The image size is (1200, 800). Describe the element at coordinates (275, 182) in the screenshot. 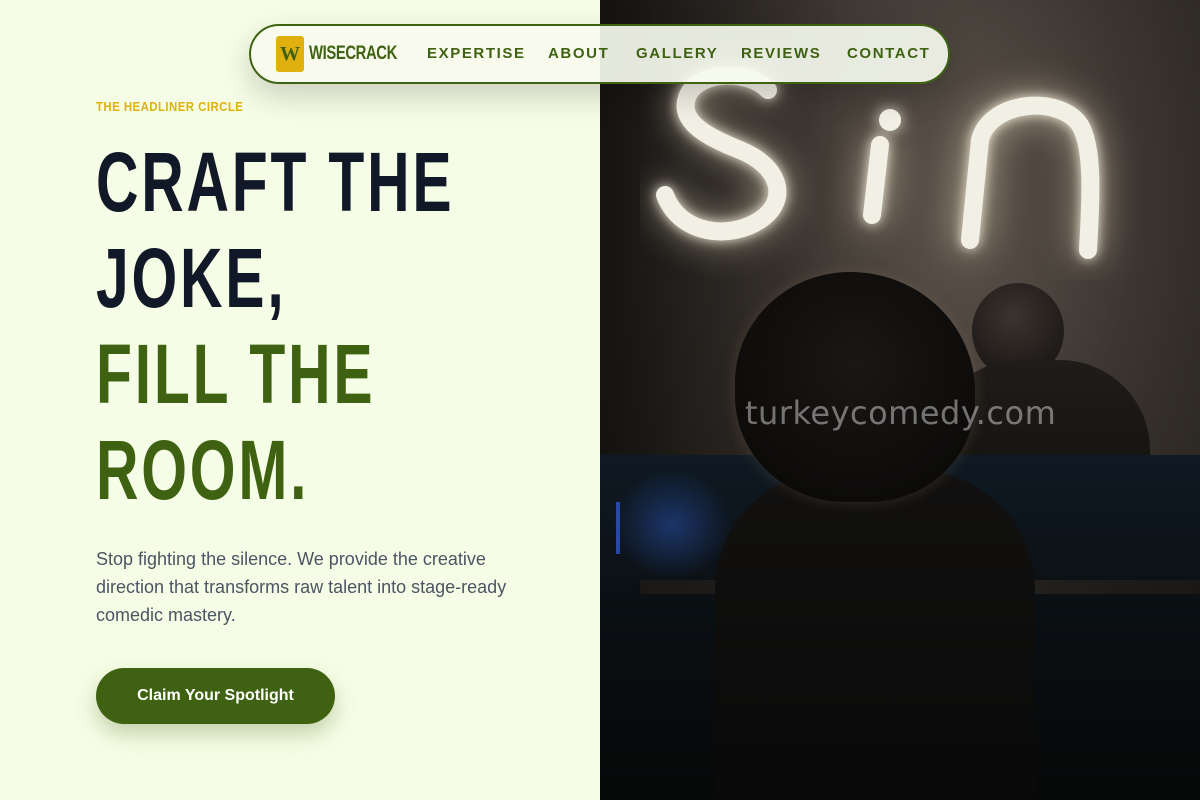

I see `headline-line-1: CRAFT THE` at that location.